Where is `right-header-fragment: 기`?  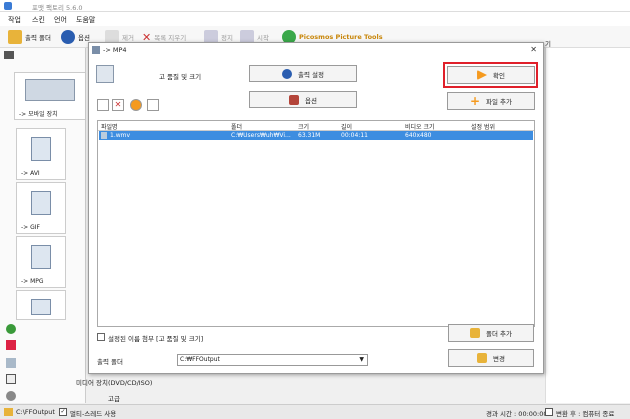
right-header-fragment: 기 is located at coordinates (548, 44).